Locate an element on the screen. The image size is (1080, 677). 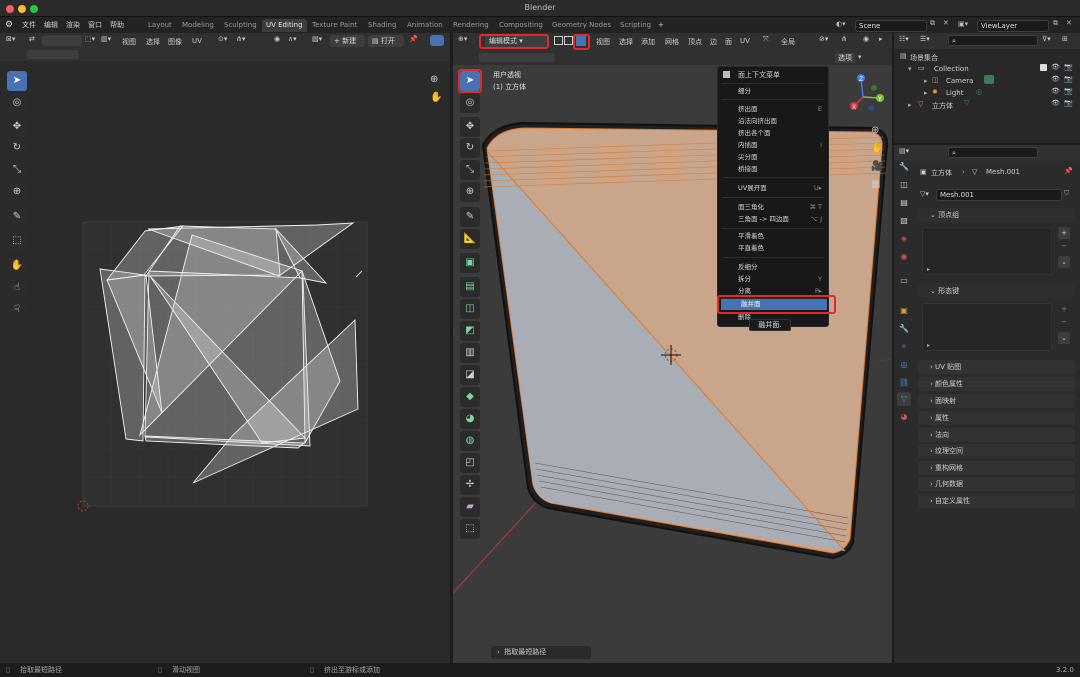
cube-expand-icon: ▸ is located at coordinates (910, 105).